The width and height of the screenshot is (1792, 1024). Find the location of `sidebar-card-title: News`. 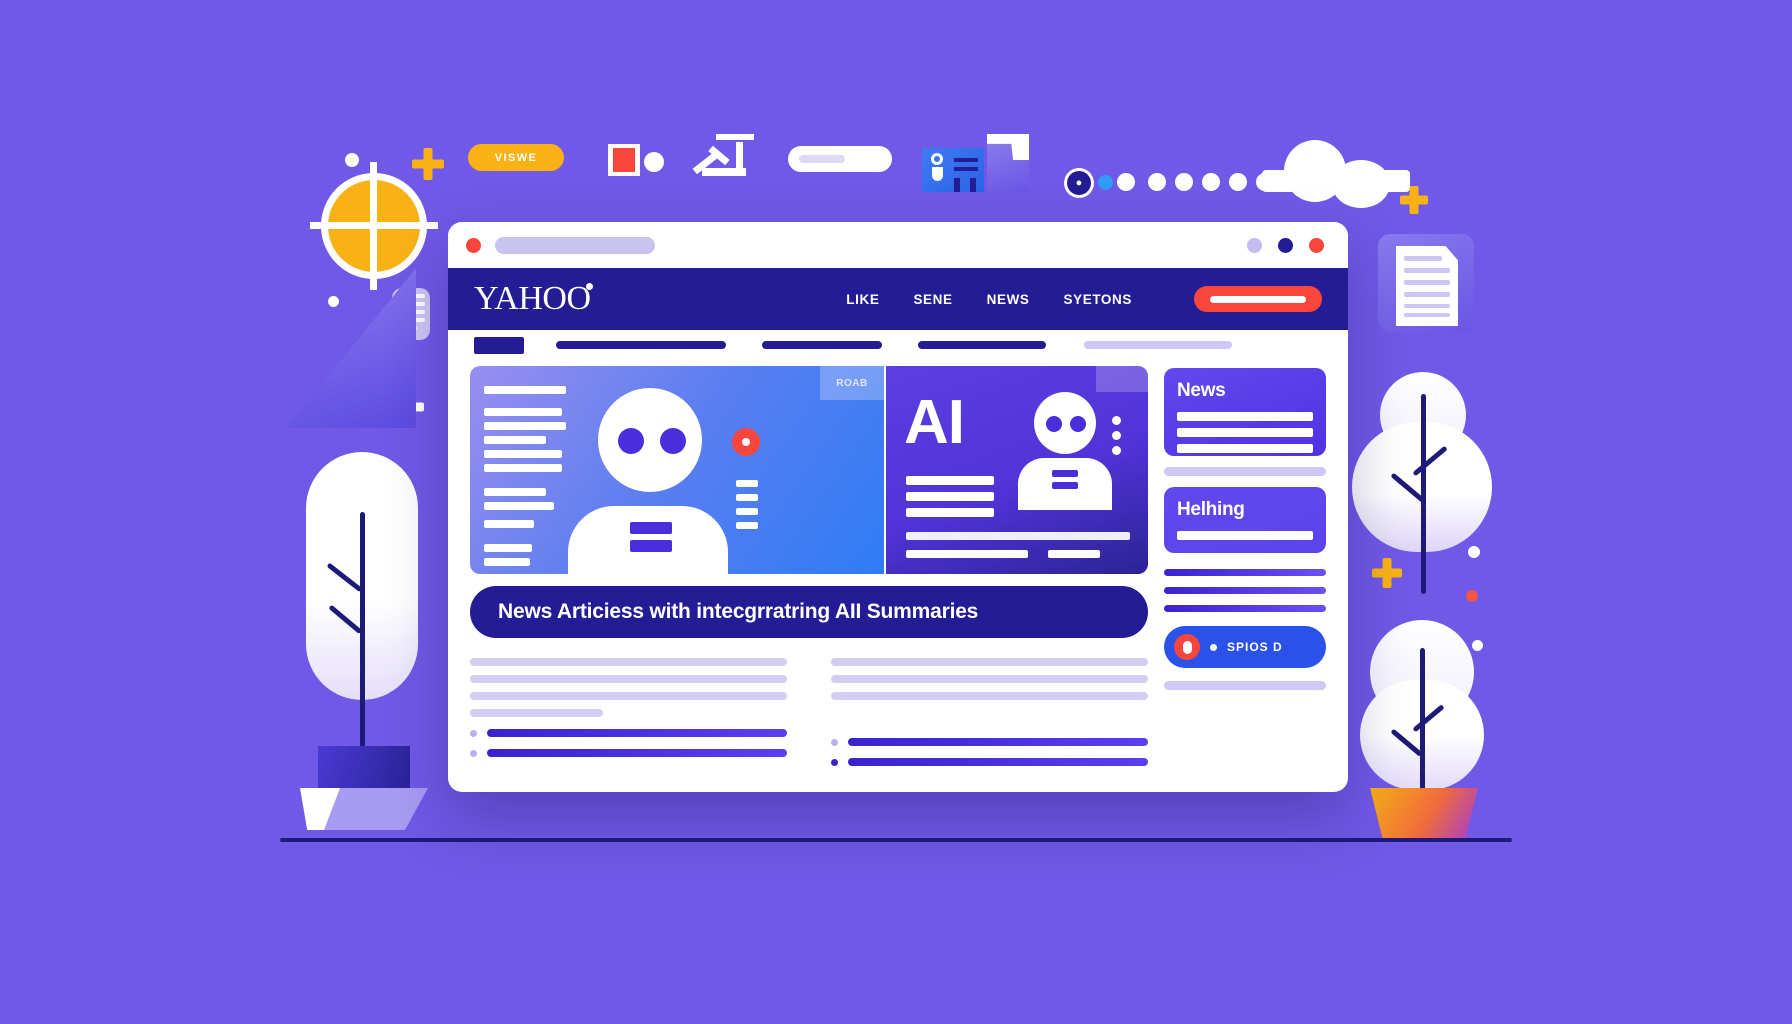

sidebar-card-title: News is located at coordinates (1201, 390).